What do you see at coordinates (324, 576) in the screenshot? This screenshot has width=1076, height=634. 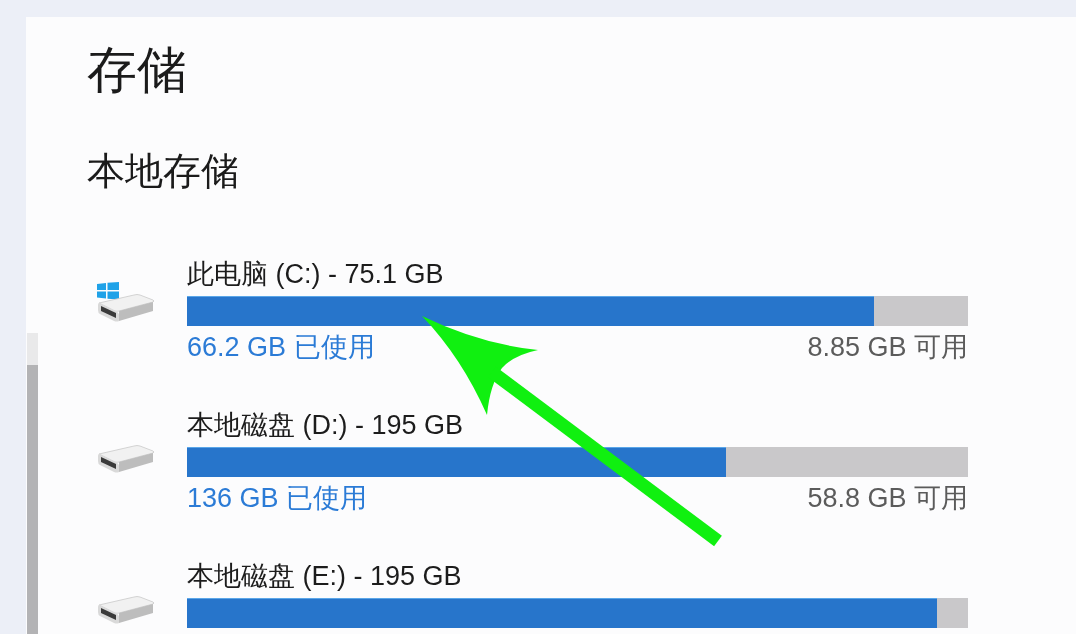 I see `drive-label: 本地磁盘 (E:) - 195 GB` at bounding box center [324, 576].